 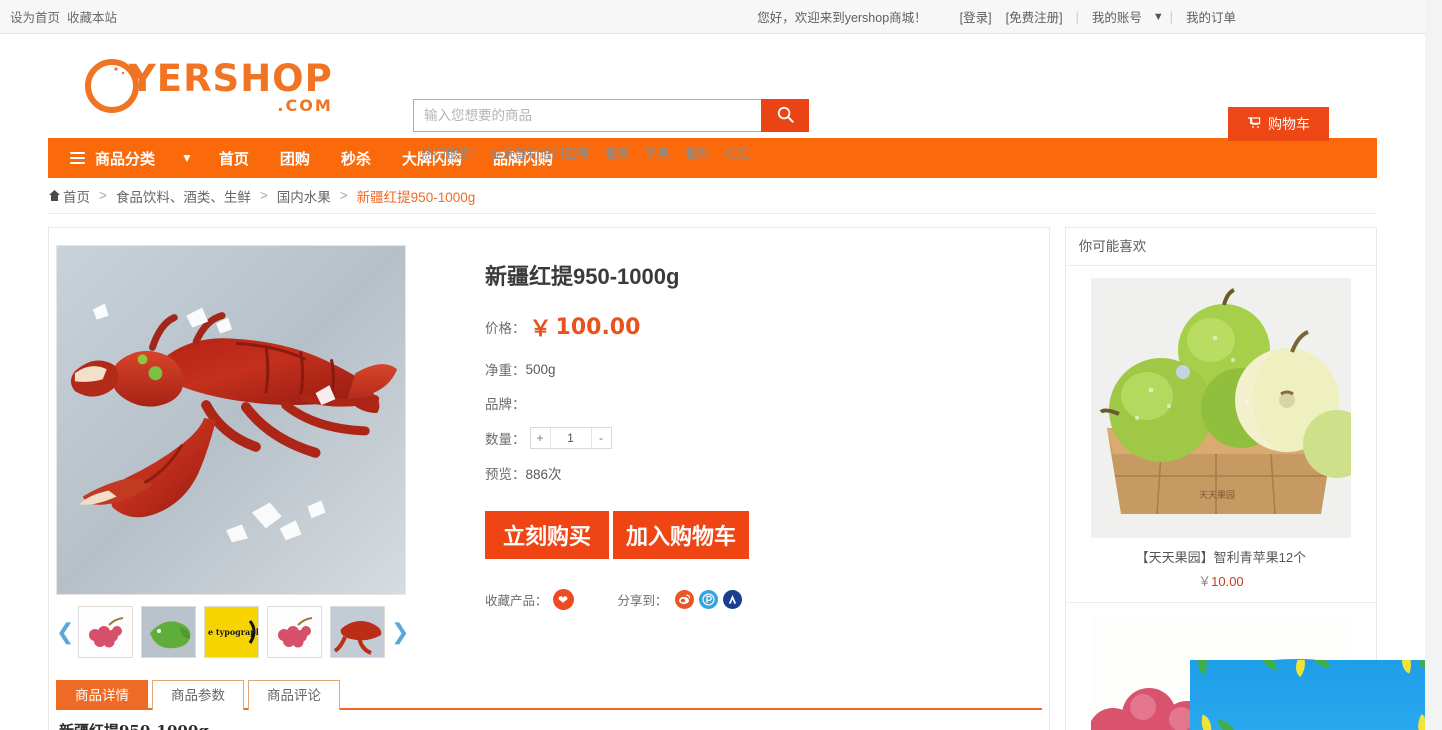 What do you see at coordinates (304, 196) in the screenshot?
I see `breadcrumb-item-2: 国内水果` at bounding box center [304, 196].